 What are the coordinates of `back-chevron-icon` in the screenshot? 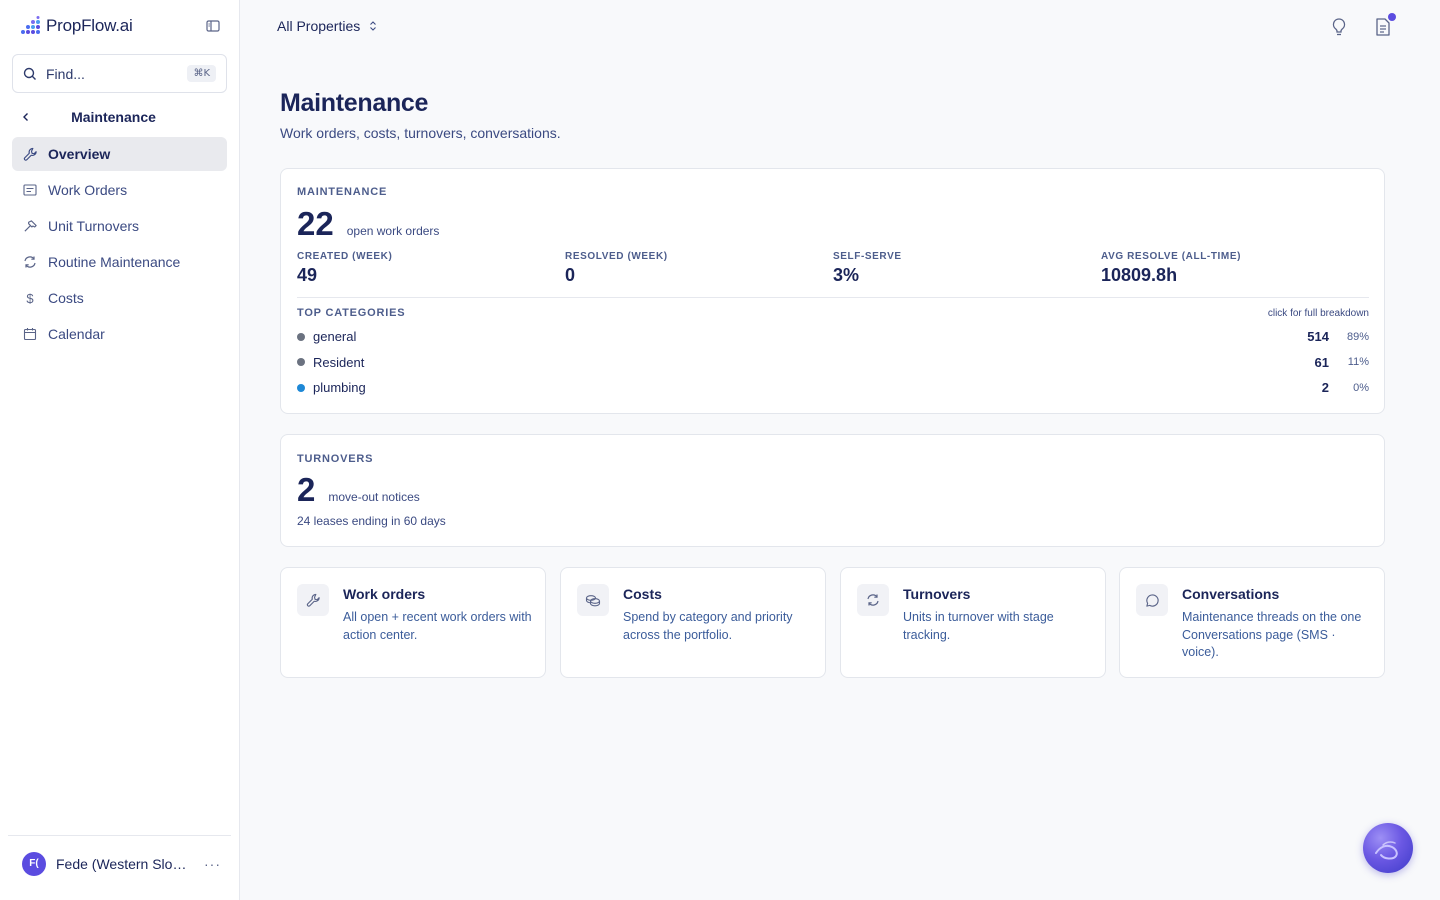 It's located at (26, 117).